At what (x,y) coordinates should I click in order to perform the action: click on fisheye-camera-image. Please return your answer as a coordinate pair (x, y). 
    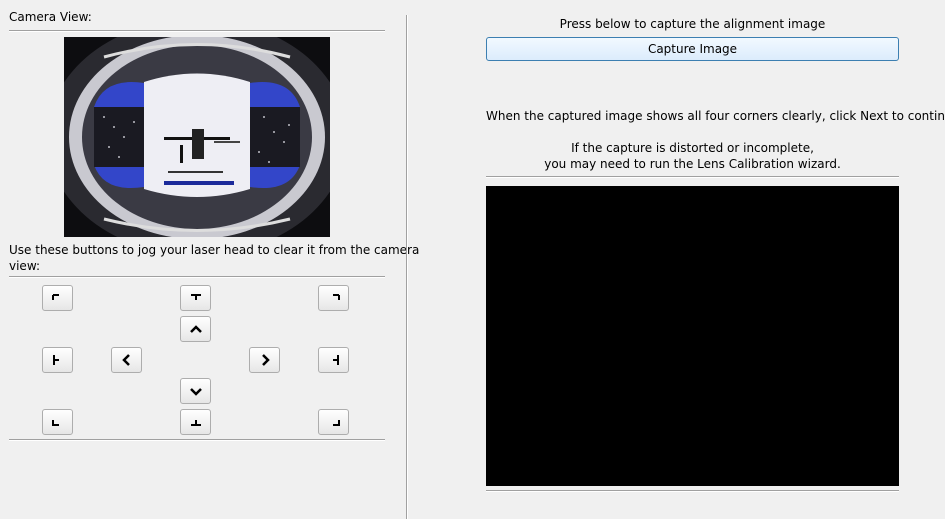
    Looking at the image, I should click on (197, 137).